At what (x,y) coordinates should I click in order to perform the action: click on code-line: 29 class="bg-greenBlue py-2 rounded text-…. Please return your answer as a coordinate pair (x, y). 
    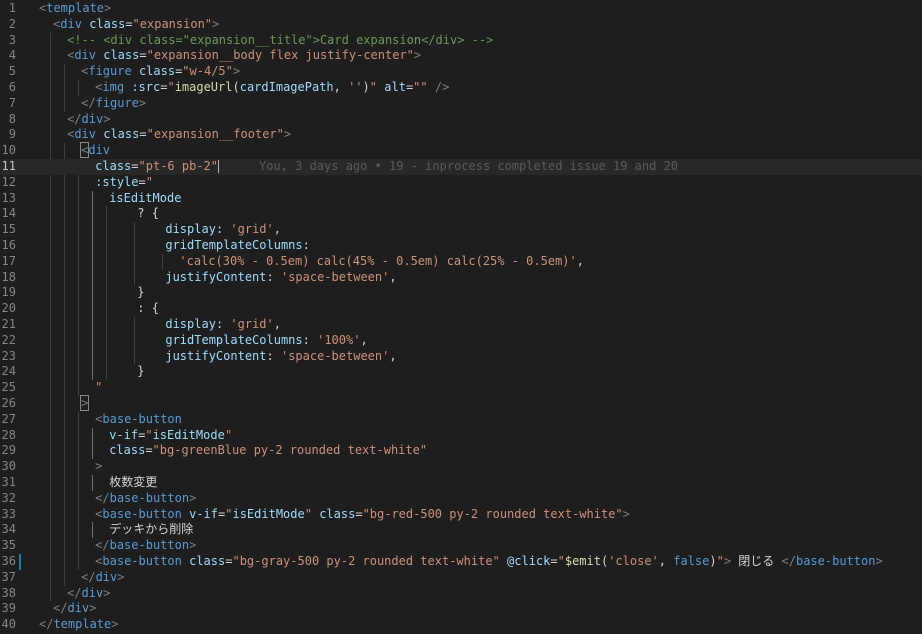
    Looking at the image, I should click on (461, 451).